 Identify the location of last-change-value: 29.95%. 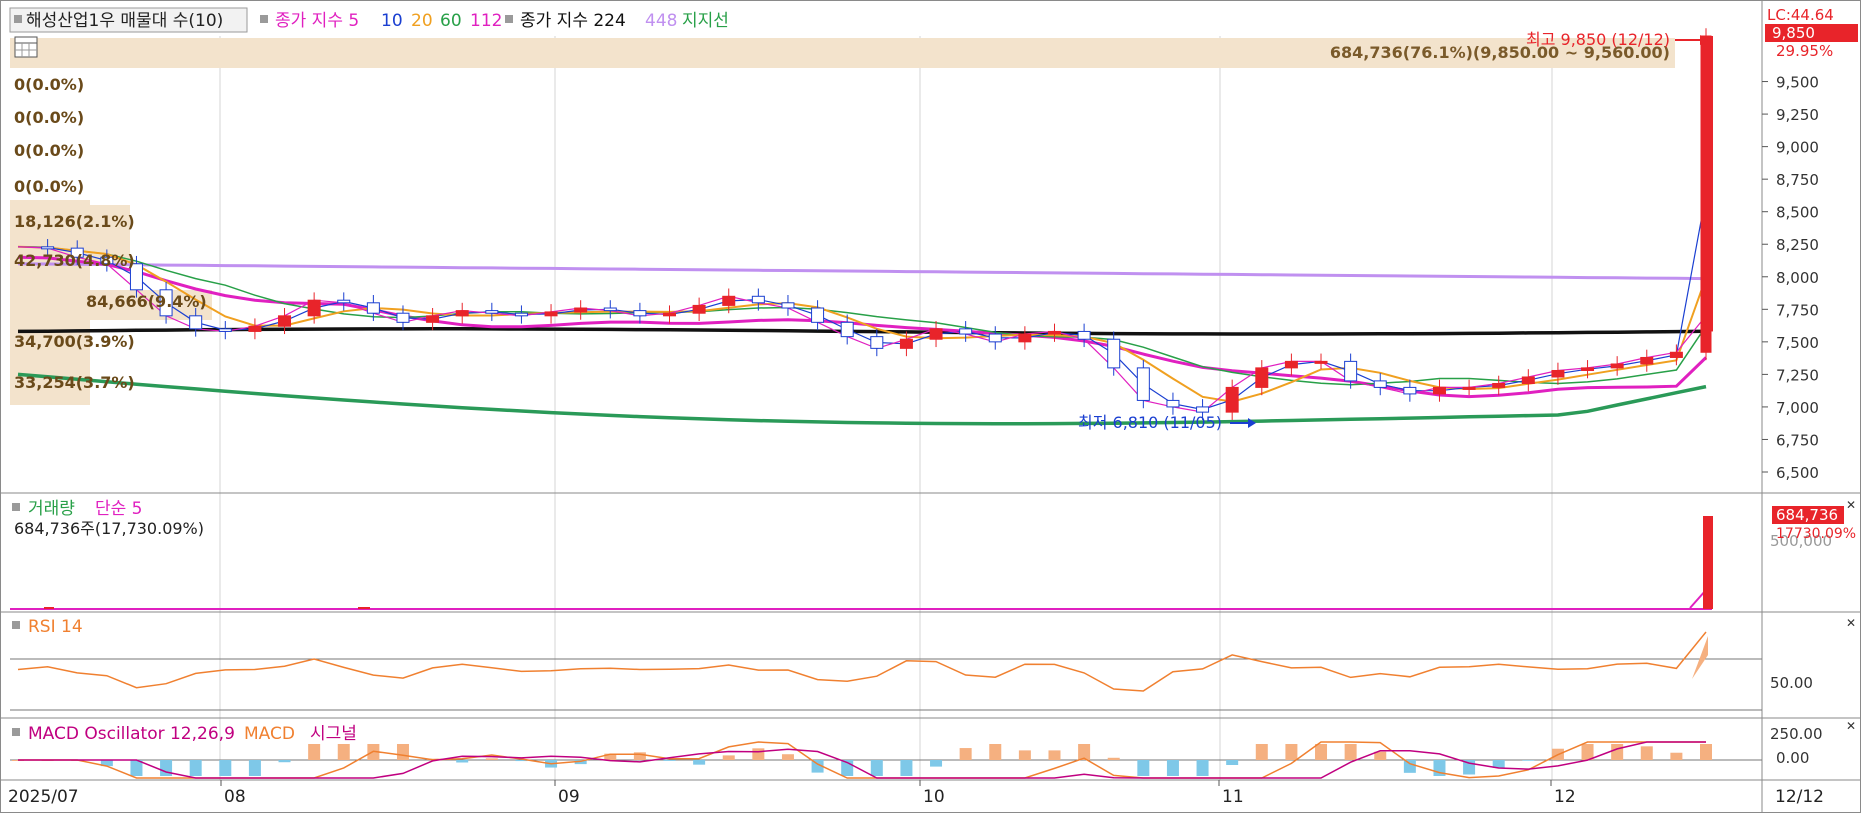
(1804, 51).